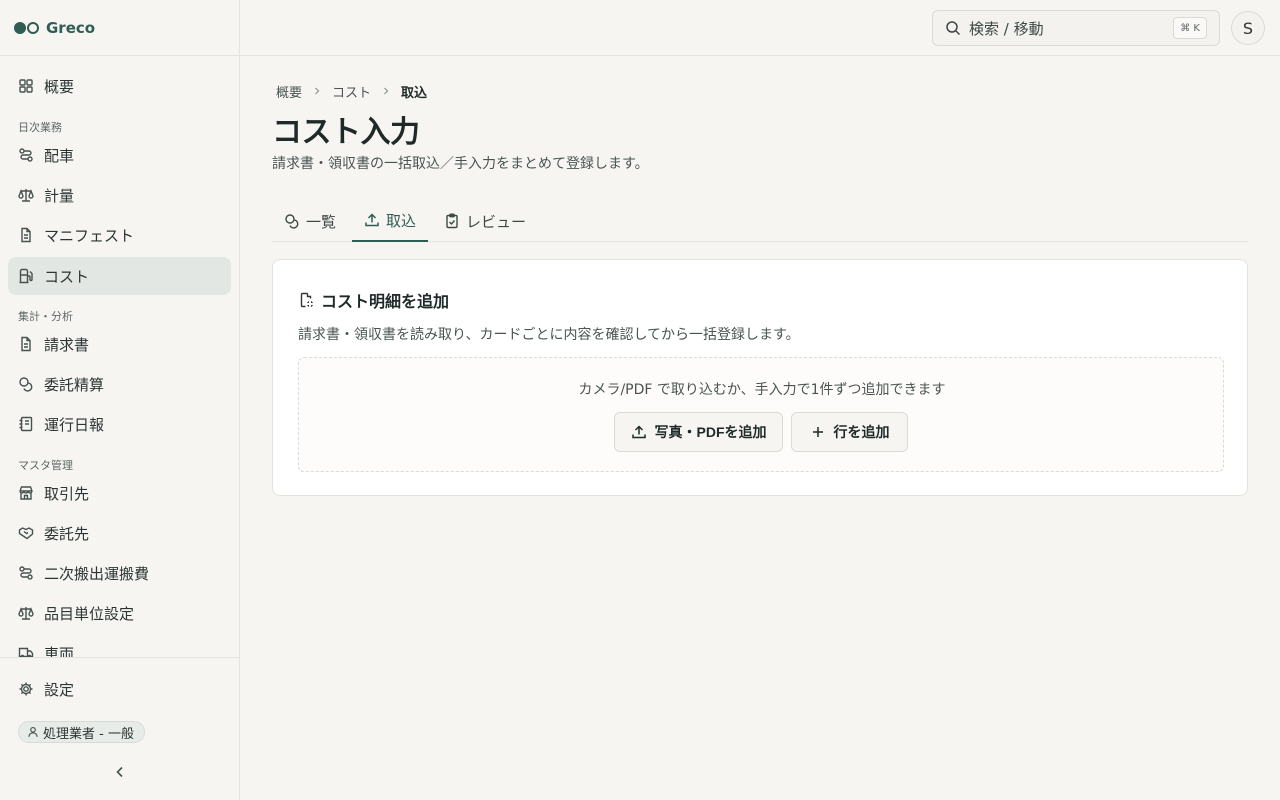 This screenshot has width=1280, height=800. Describe the element at coordinates (119, 86) in the screenshot. I see `sidebar-item-overview: 概要` at that location.